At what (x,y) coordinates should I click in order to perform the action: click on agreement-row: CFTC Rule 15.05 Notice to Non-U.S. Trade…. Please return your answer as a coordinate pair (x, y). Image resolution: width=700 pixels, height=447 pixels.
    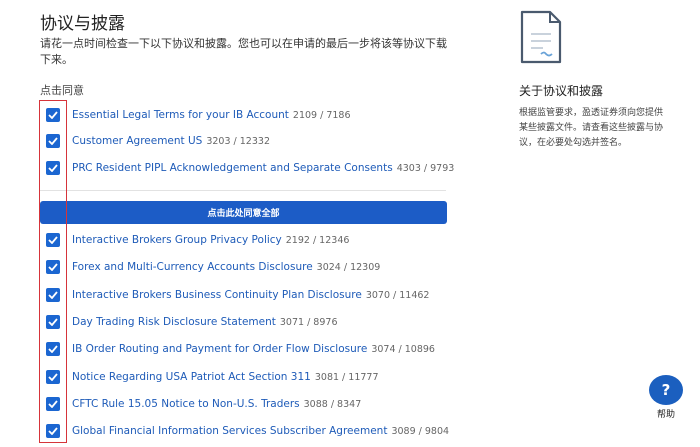
    Looking at the image, I should click on (203, 404).